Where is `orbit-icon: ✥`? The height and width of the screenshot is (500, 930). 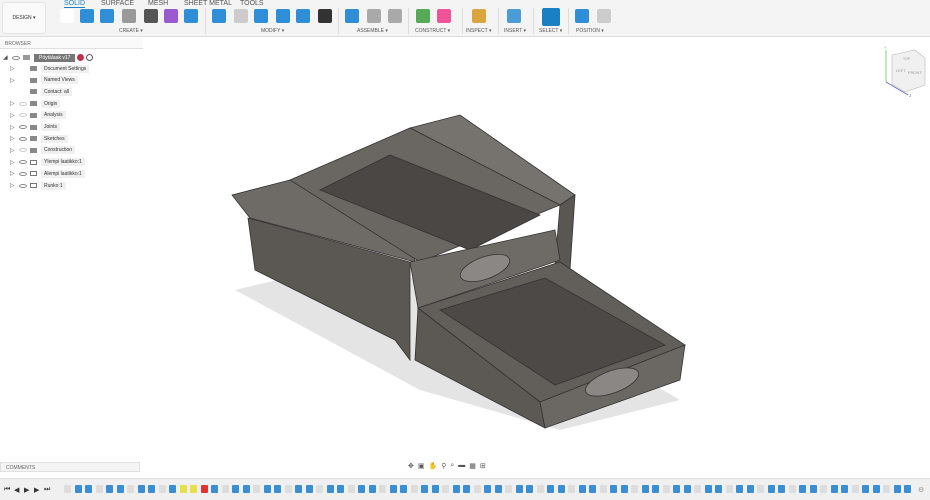
orbit-icon: ✥ is located at coordinates (411, 467).